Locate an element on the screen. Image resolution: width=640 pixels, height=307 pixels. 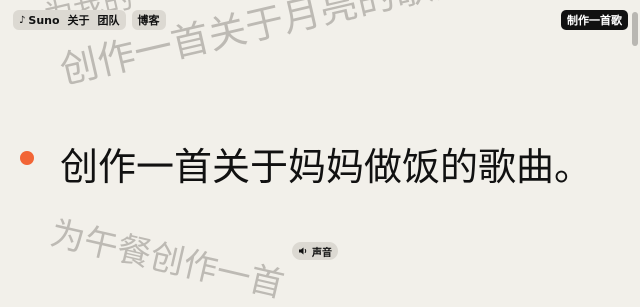
accent-dot is located at coordinates (27, 158).